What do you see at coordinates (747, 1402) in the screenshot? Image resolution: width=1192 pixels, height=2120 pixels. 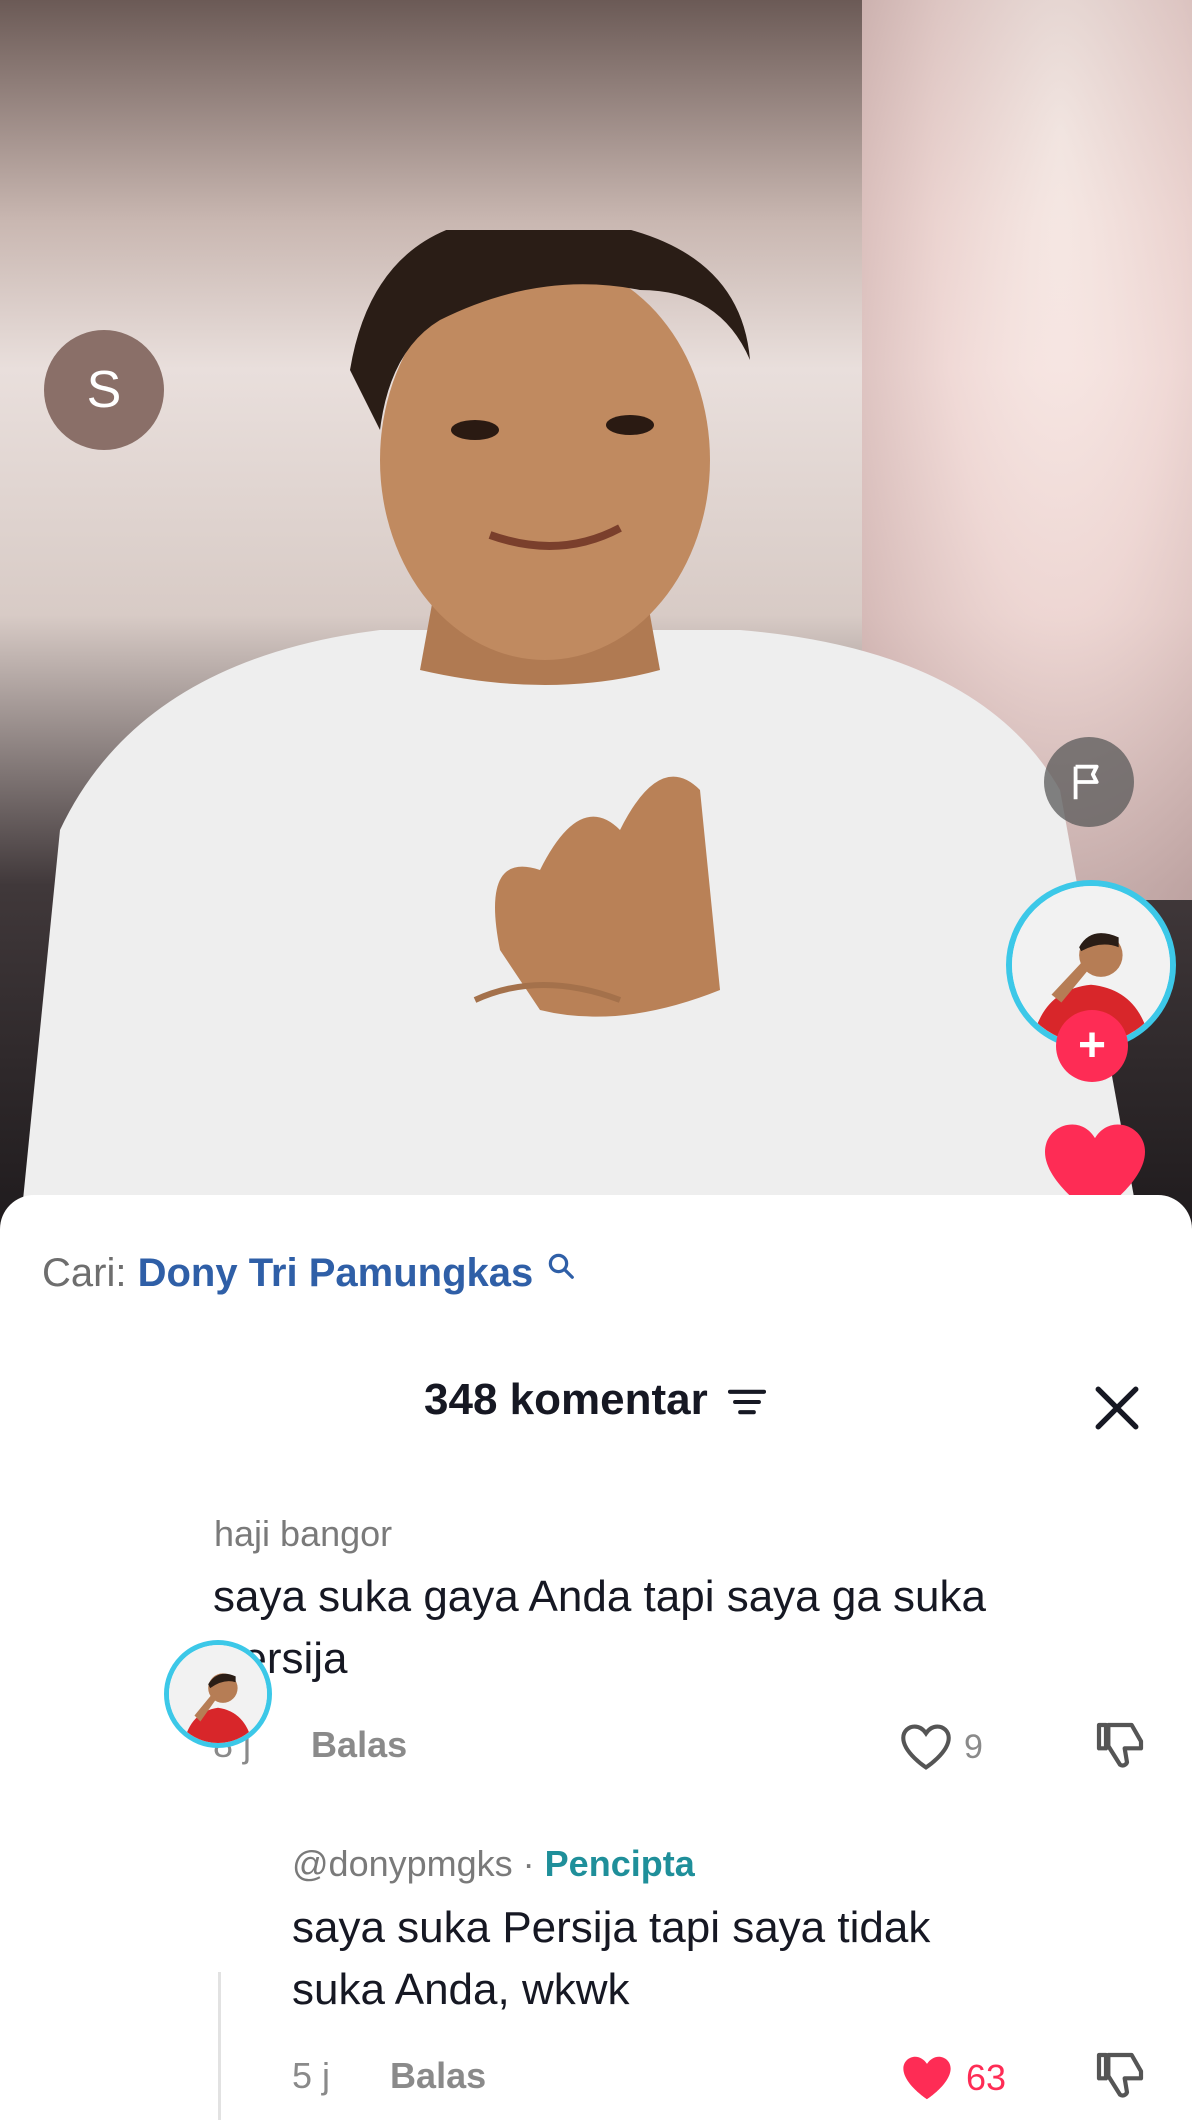 I see `sort-icon` at bounding box center [747, 1402].